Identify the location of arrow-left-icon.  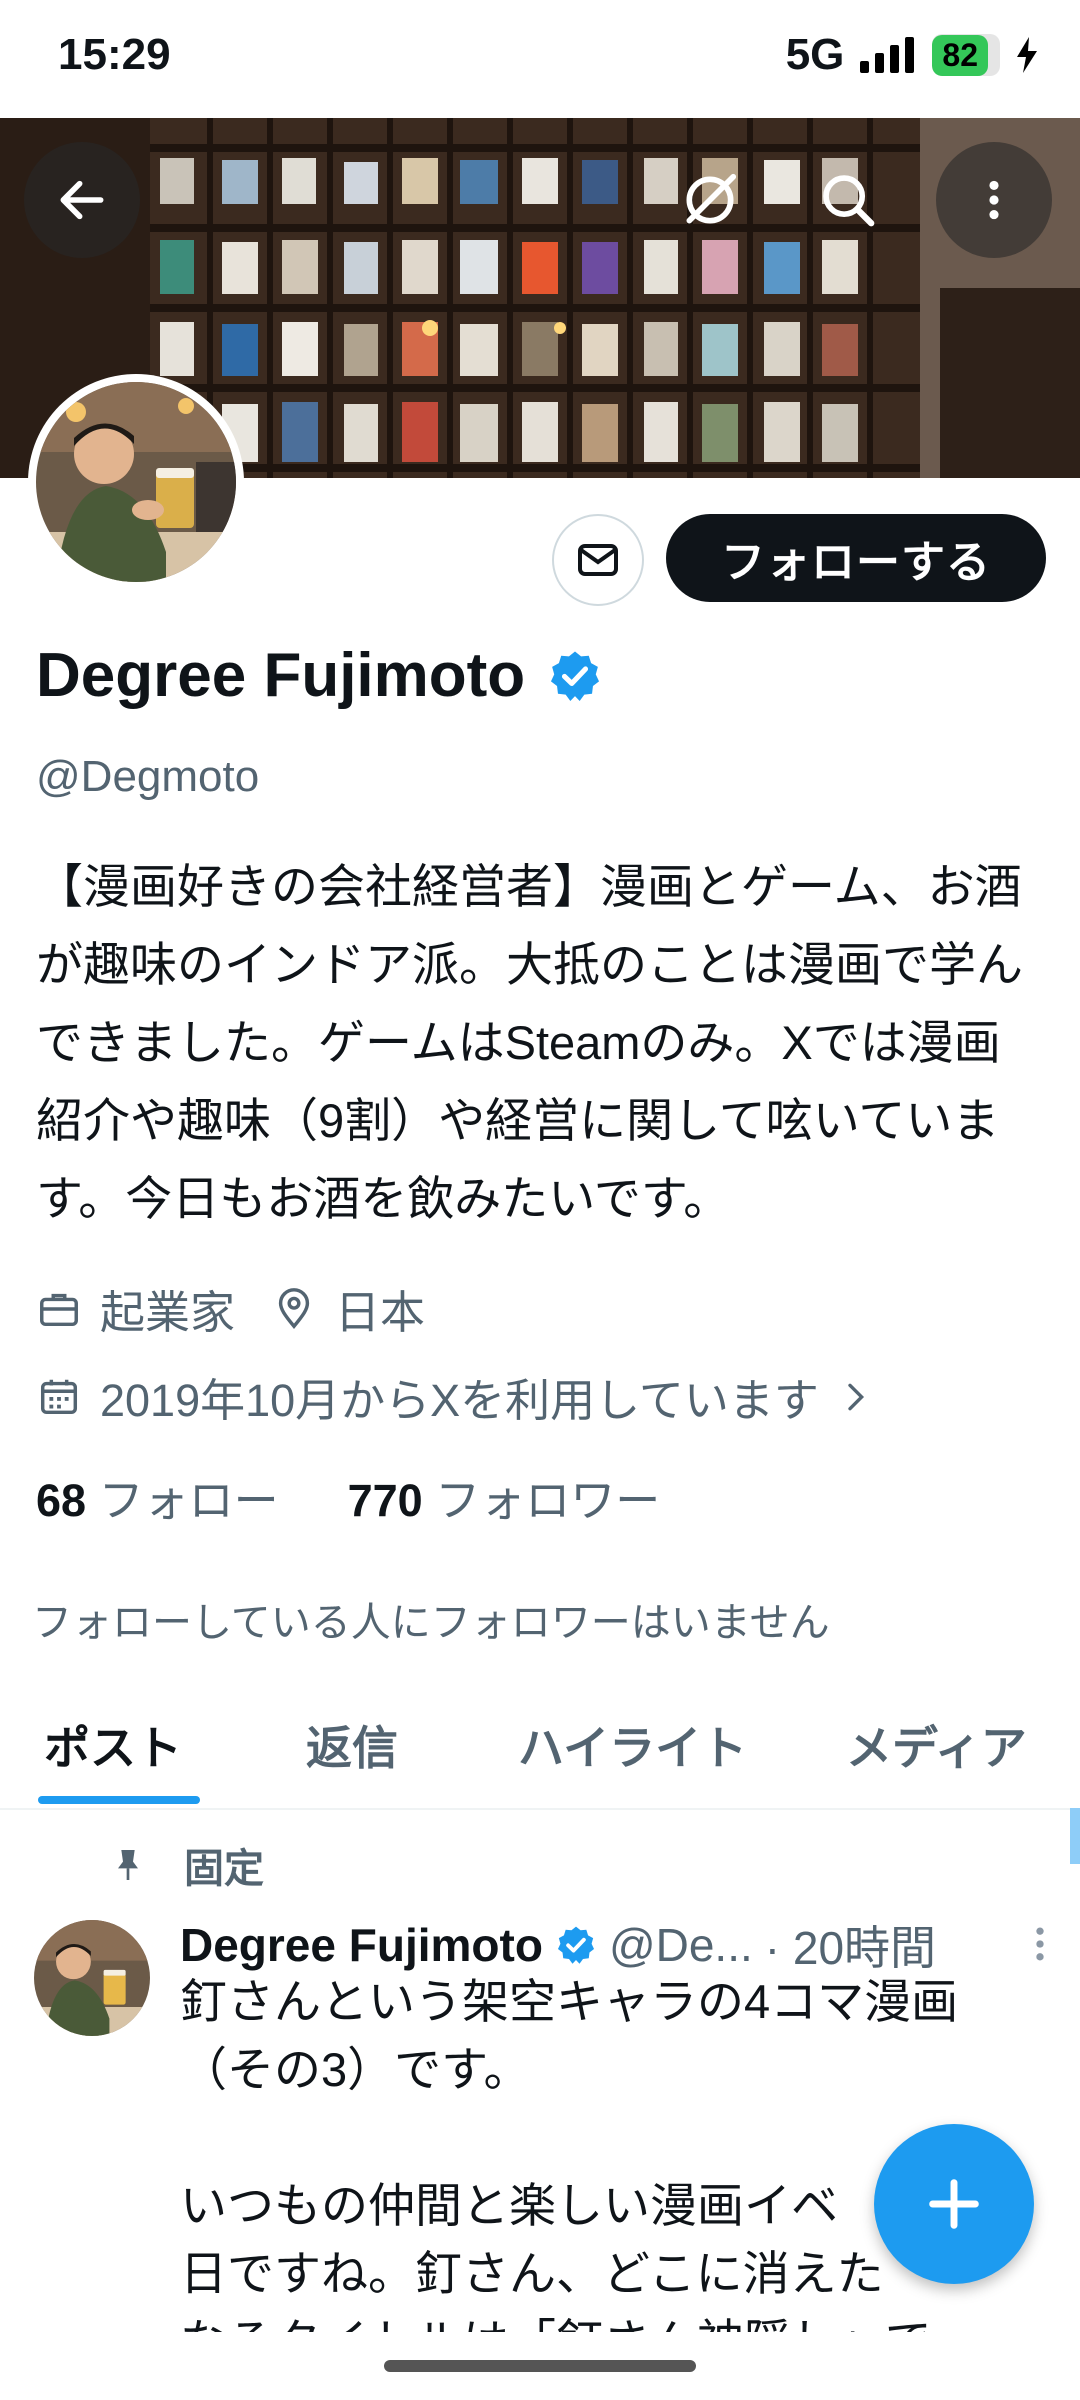
(82, 200).